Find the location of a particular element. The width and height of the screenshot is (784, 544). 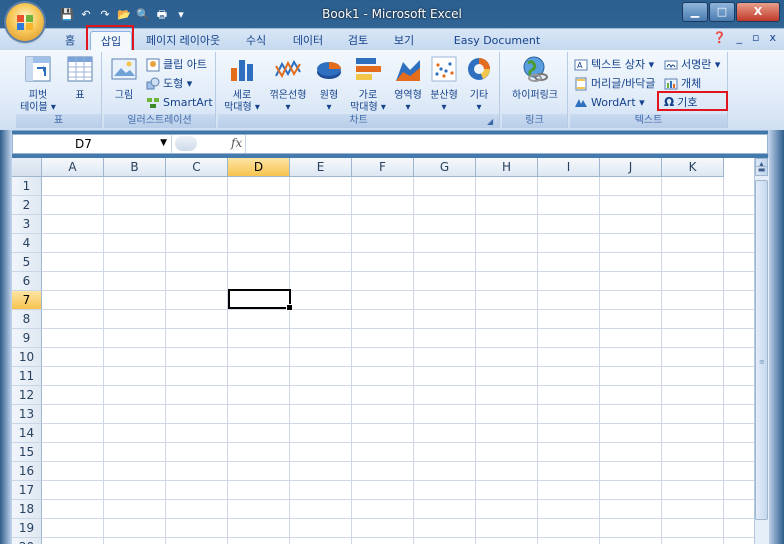

name-box: D7 ▼ is located at coordinates (92, 144).